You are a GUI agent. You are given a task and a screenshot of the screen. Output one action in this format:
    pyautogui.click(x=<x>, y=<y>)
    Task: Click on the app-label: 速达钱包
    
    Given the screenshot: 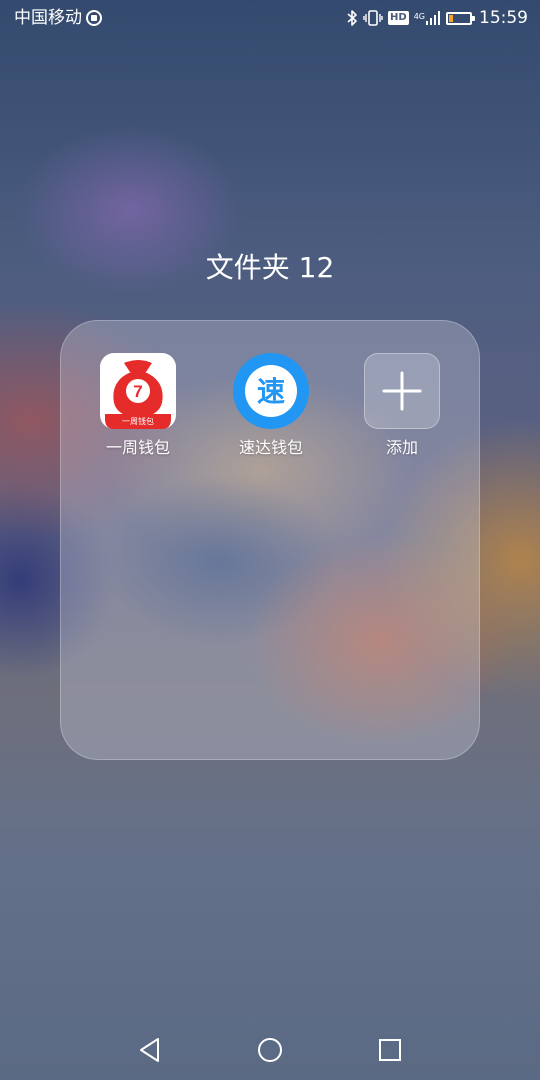 What is the action you would take?
    pyautogui.click(x=270, y=447)
    